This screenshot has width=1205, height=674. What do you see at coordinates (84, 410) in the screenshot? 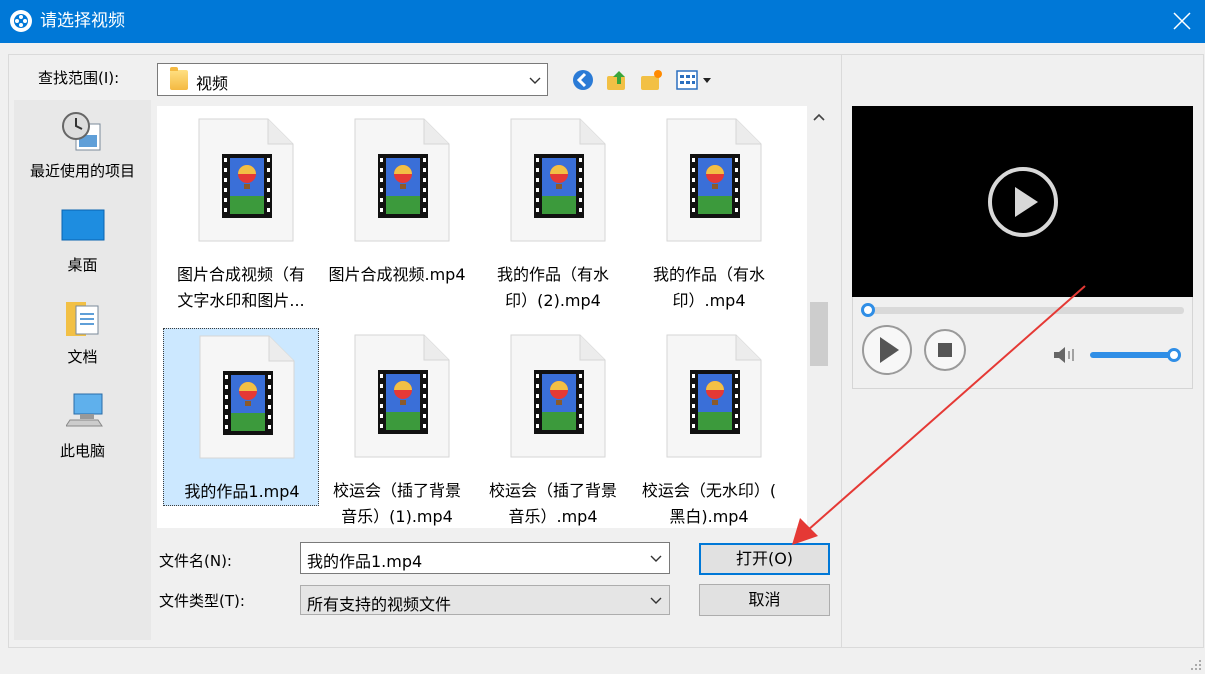
I see `computer-icon` at bounding box center [84, 410].